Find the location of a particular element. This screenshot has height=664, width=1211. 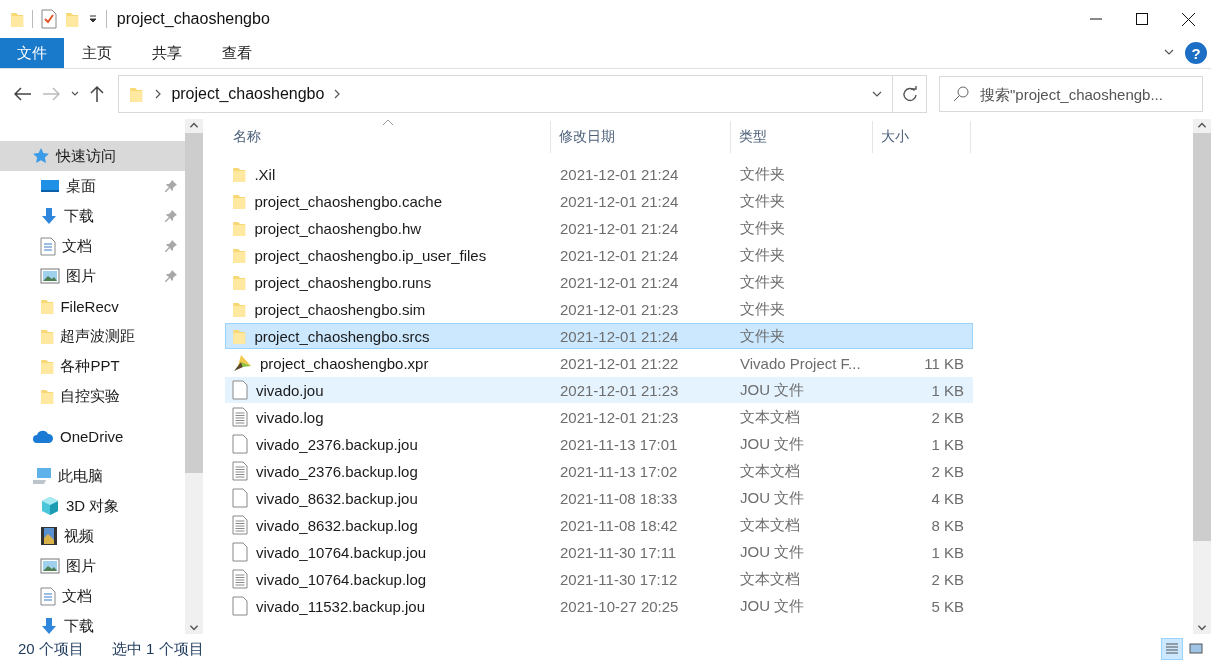

file-row: project_chaoshengbo.cache 2021-12-01 21:24 文件夹 is located at coordinates (599, 201).